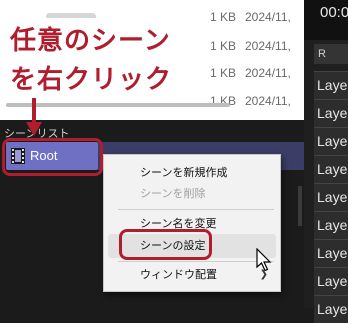 Image resolution: width=348 pixels, height=323 pixels. I want to click on time-display: 00:0, so click(334, 12).